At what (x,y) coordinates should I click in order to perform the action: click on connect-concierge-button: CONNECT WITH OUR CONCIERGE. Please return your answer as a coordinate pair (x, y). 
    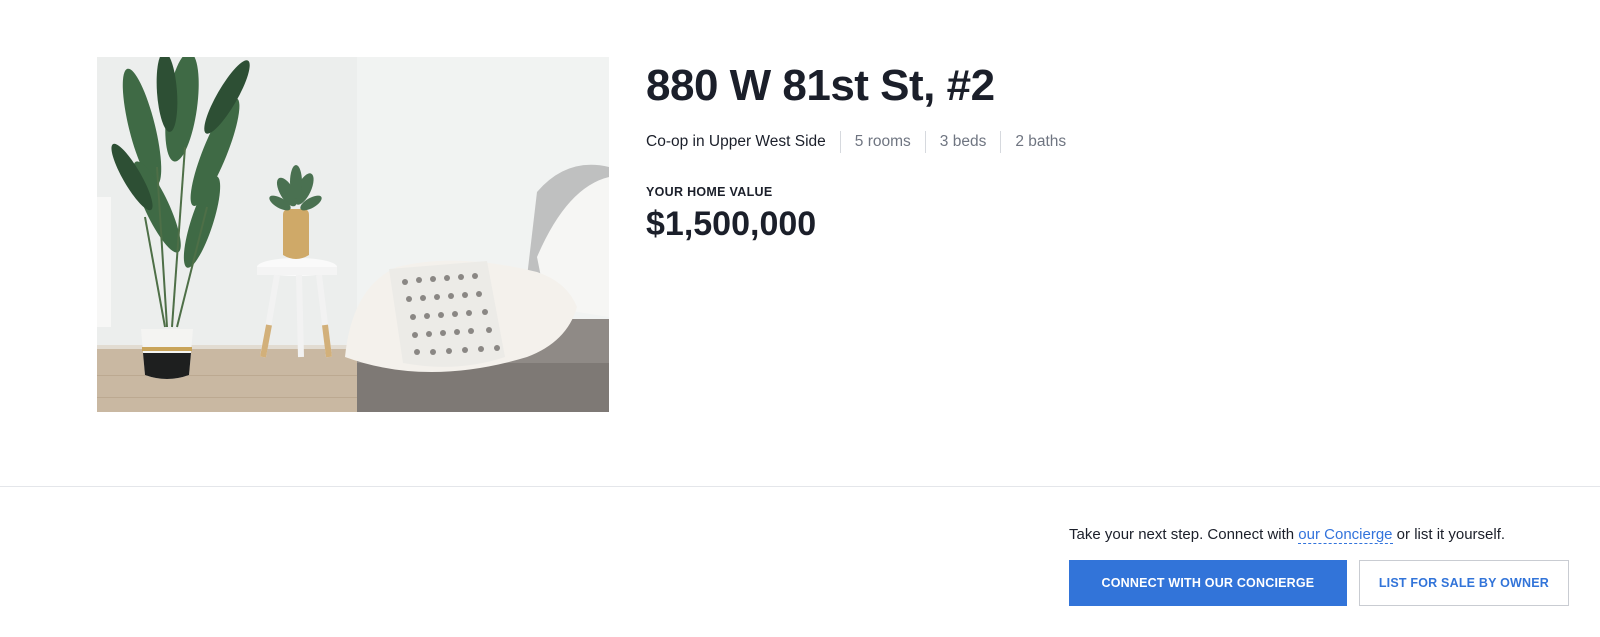
    Looking at the image, I should click on (1208, 583).